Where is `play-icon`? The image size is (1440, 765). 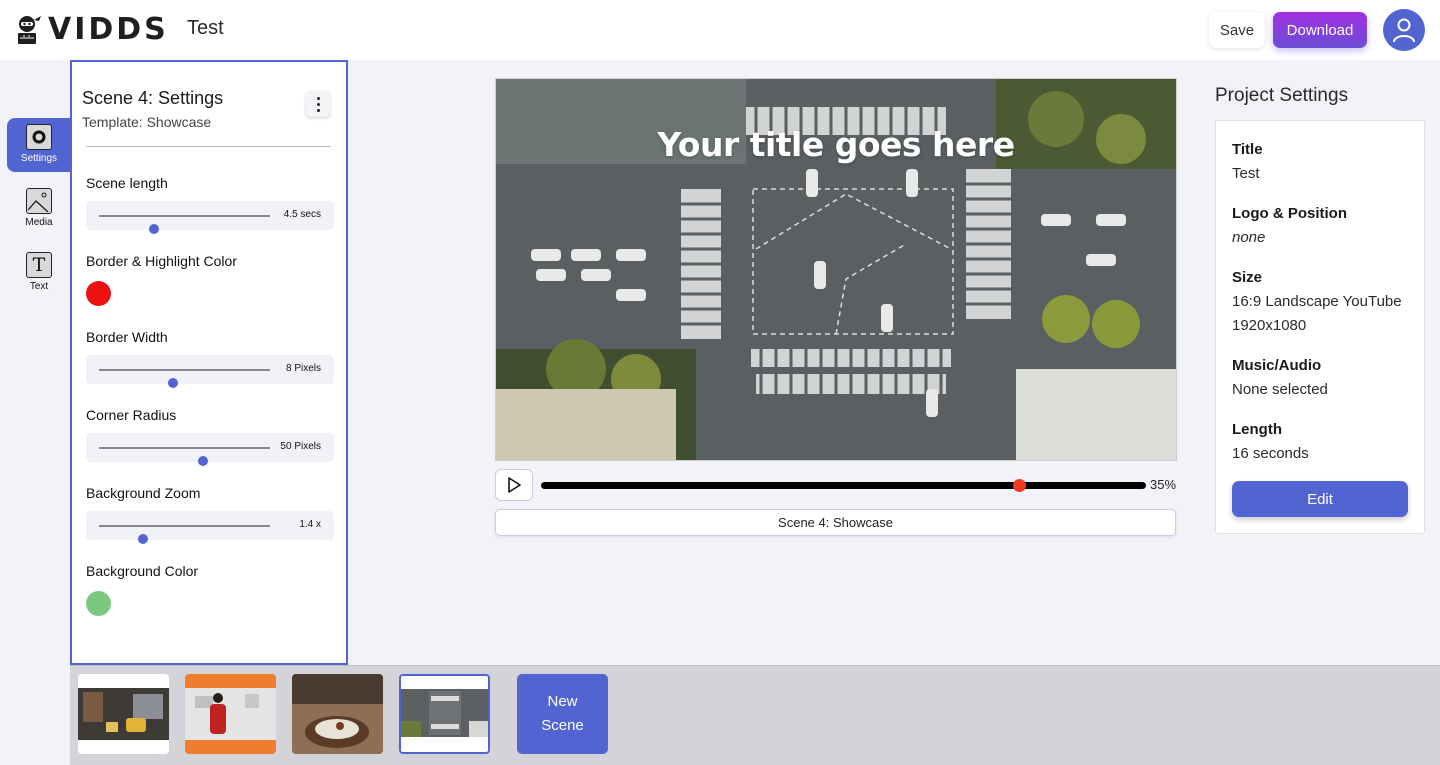
play-icon is located at coordinates (514, 485).